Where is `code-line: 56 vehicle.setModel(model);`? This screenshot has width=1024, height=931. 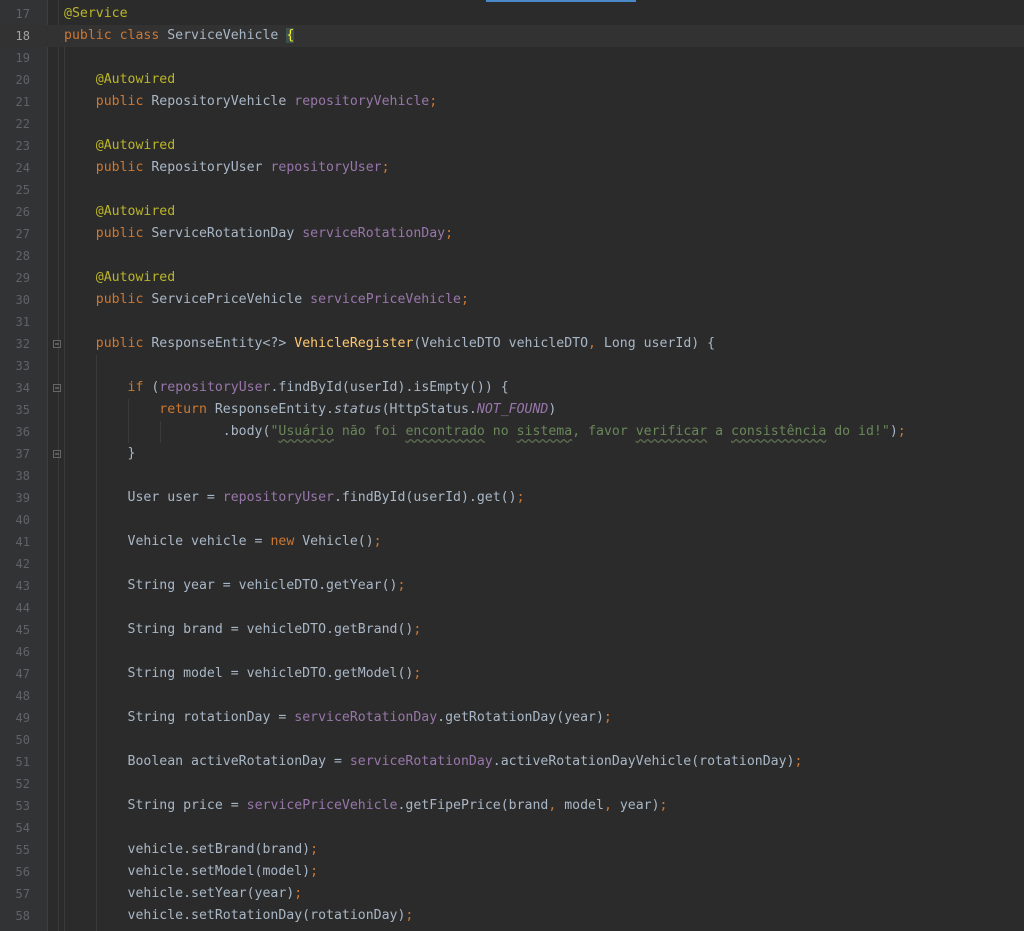 code-line: 56 vehicle.setModel(model); is located at coordinates (512, 872).